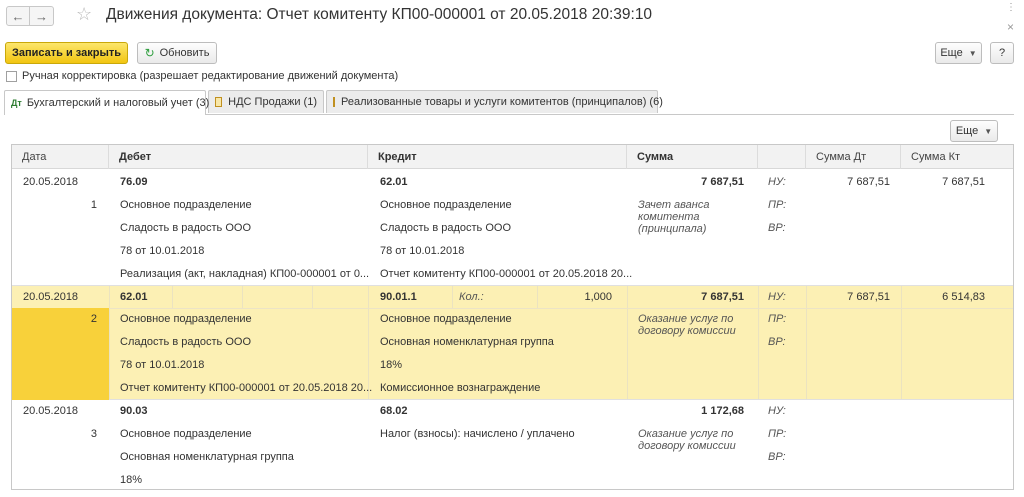 The width and height of the screenshot is (1024, 497). What do you see at coordinates (149, 53) in the screenshot?
I see `refresh-icon: ↻` at bounding box center [149, 53].